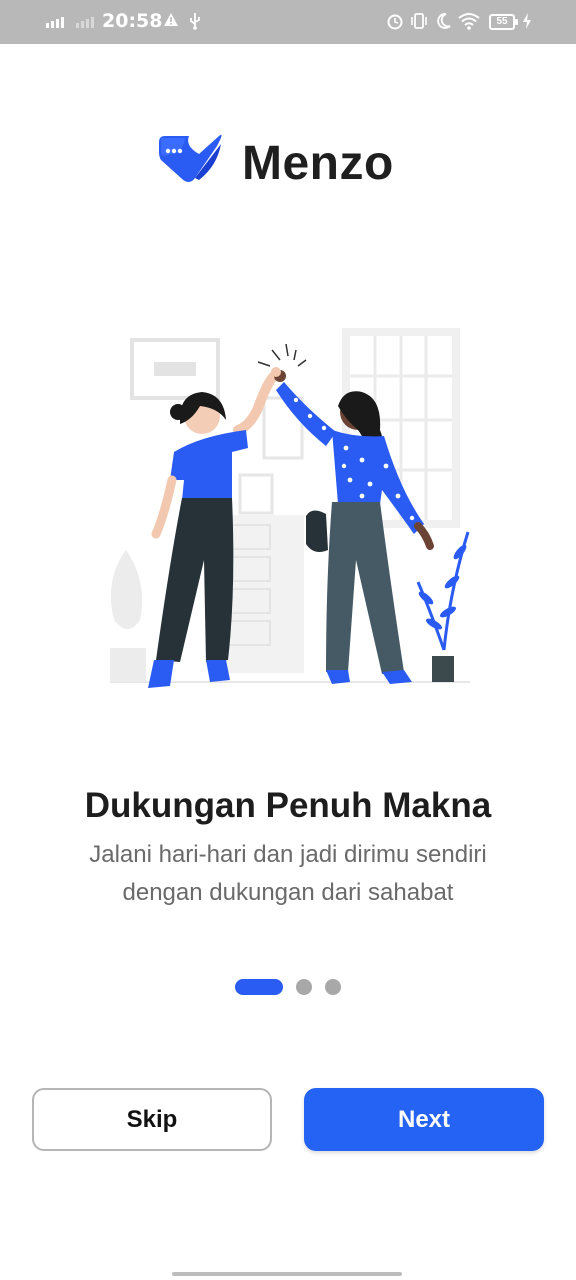 This screenshot has width=576, height=1280. Describe the element at coordinates (287, 1274) in the screenshot. I see `home-indicator` at that location.